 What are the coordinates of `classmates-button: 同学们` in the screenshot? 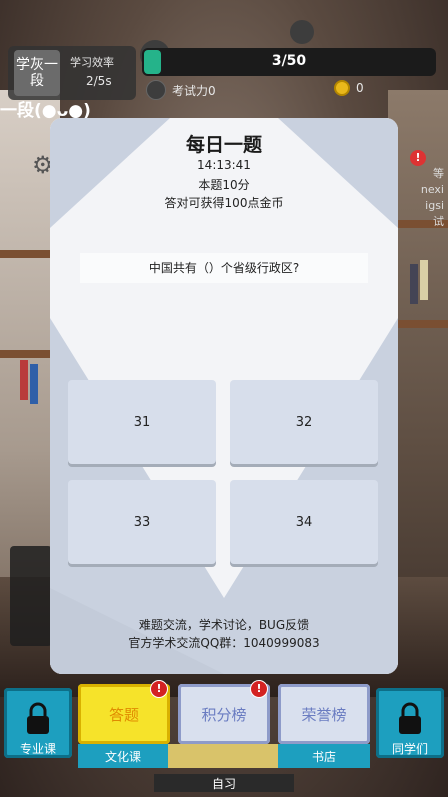 It's located at (410, 723).